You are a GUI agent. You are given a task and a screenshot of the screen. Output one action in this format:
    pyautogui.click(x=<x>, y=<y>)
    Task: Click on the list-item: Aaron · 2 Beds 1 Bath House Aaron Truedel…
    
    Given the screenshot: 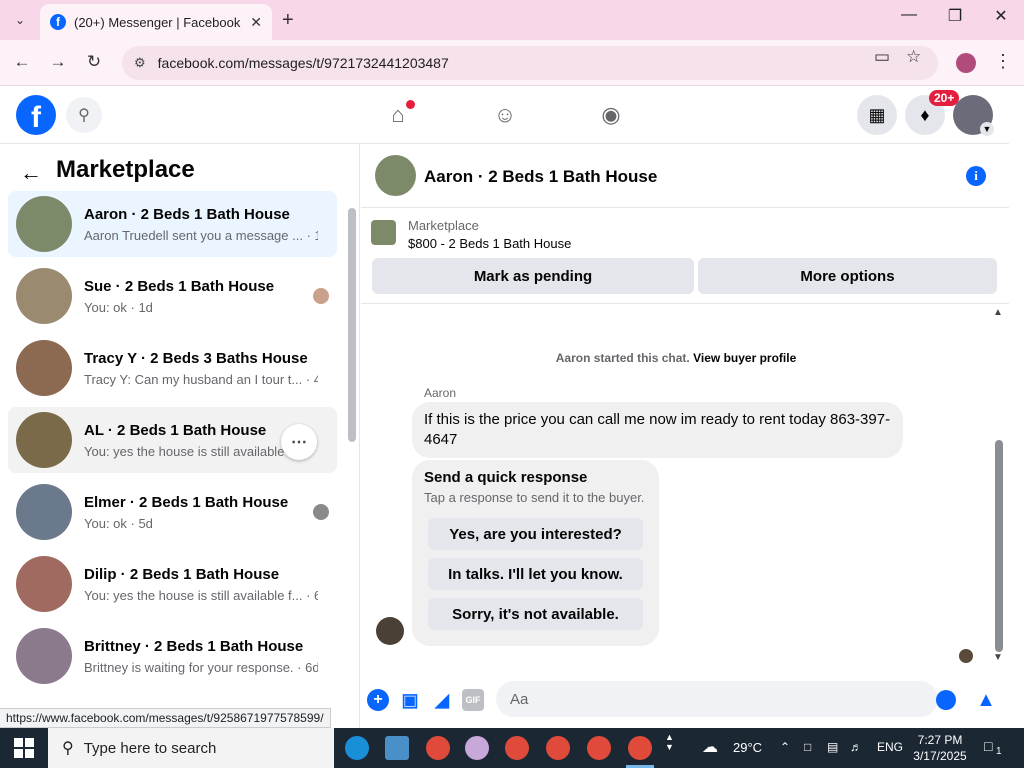 What is the action you would take?
    pyautogui.click(x=172, y=224)
    